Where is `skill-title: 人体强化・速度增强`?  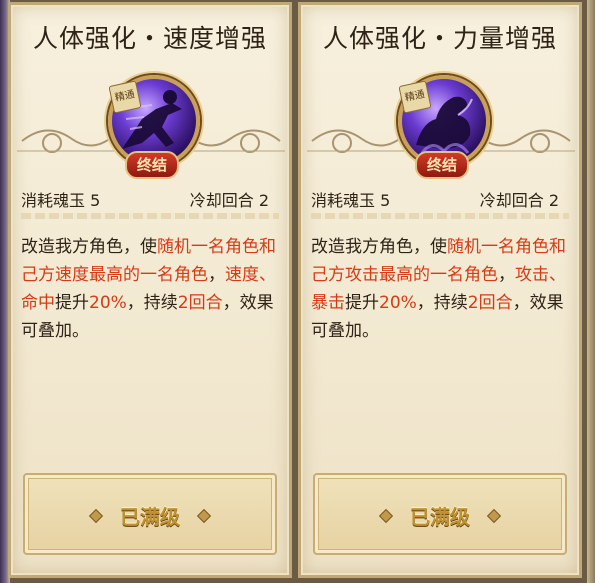 skill-title: 人体强化・速度增强 is located at coordinates (149, 38).